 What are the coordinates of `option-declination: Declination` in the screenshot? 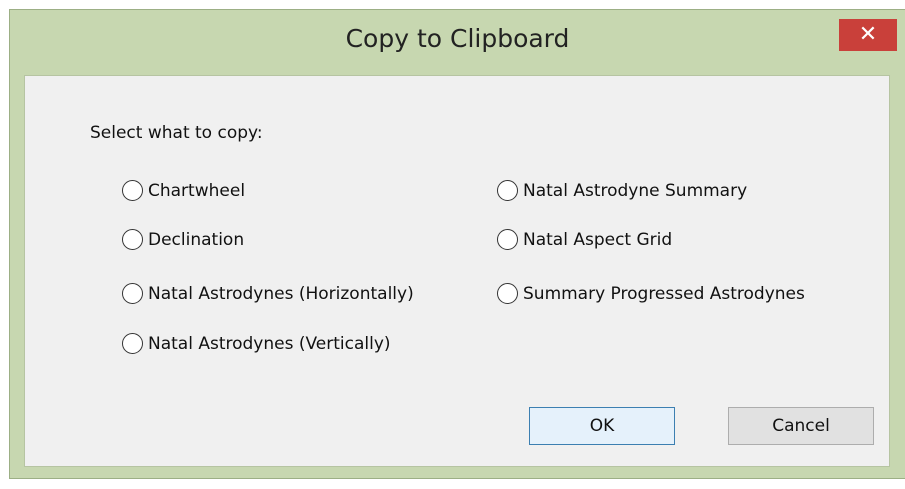 It's located at (183, 239).